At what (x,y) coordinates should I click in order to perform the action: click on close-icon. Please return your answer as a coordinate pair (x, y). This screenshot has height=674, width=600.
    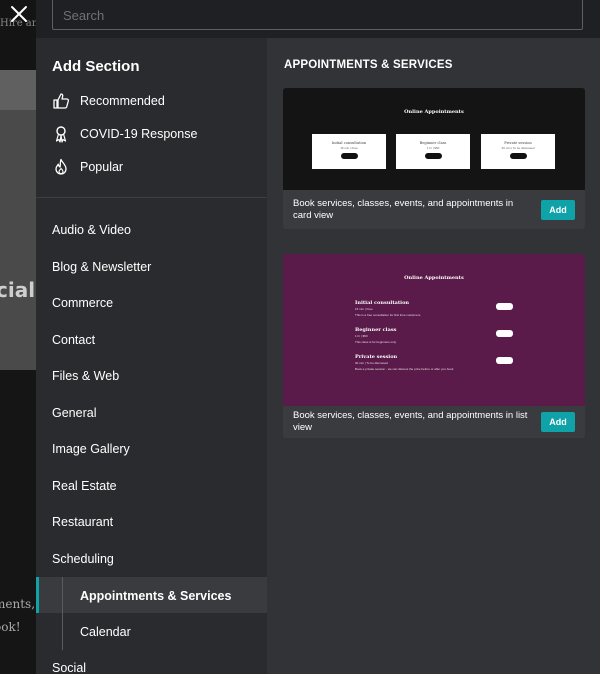
    Looking at the image, I should click on (19, 14).